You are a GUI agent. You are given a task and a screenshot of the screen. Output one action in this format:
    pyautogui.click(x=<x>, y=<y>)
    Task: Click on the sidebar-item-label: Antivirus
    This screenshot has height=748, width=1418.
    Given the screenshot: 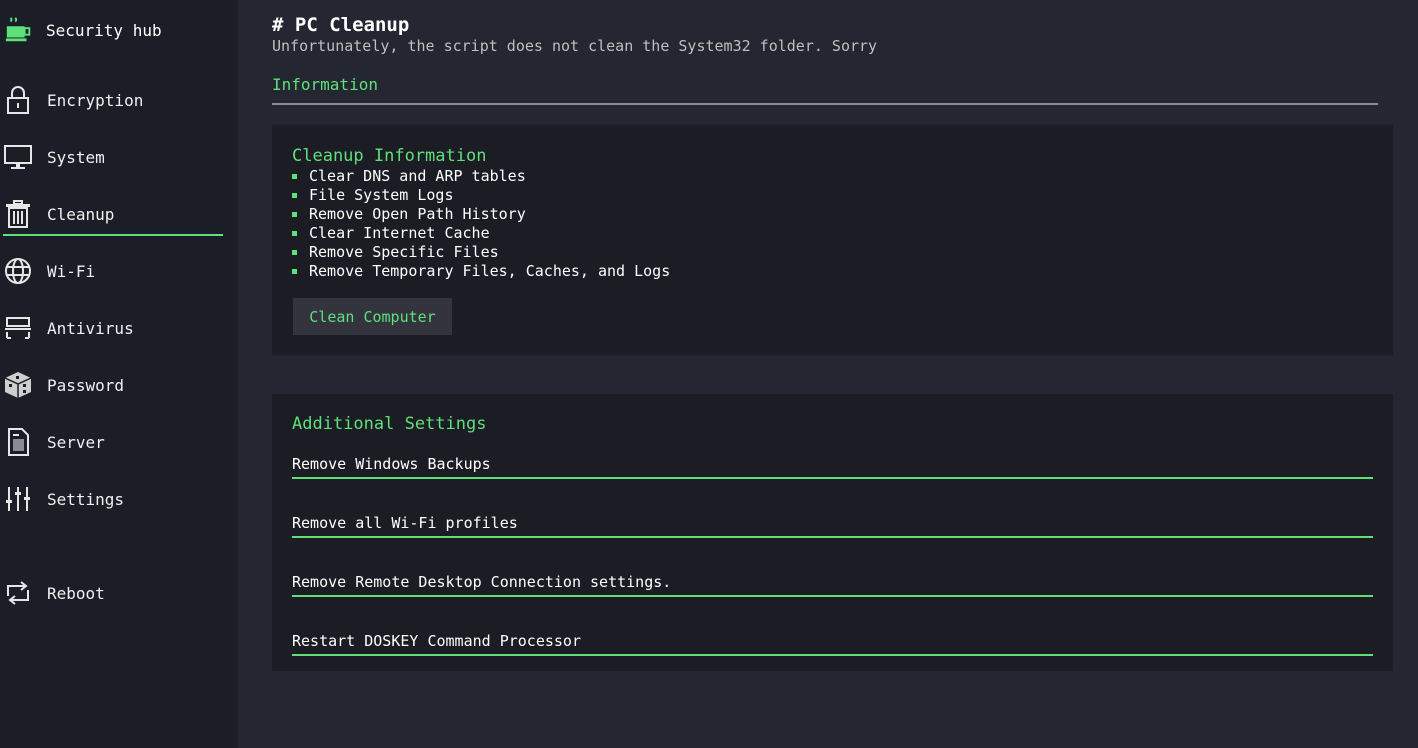 What is the action you would take?
    pyautogui.click(x=90, y=328)
    